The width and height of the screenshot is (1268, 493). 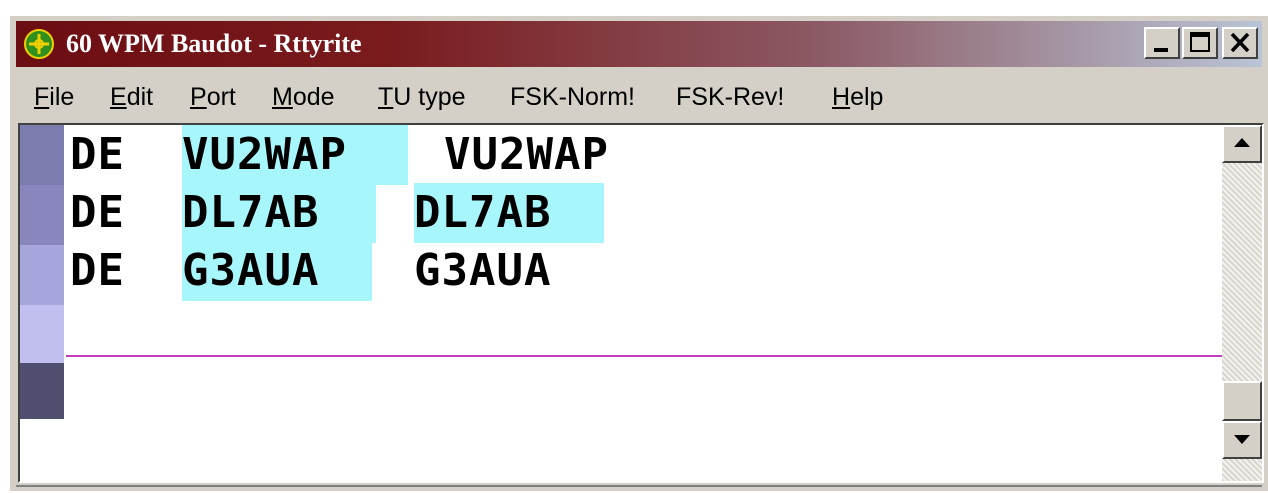 I want to click on menu-help: Help, so click(x=857, y=97).